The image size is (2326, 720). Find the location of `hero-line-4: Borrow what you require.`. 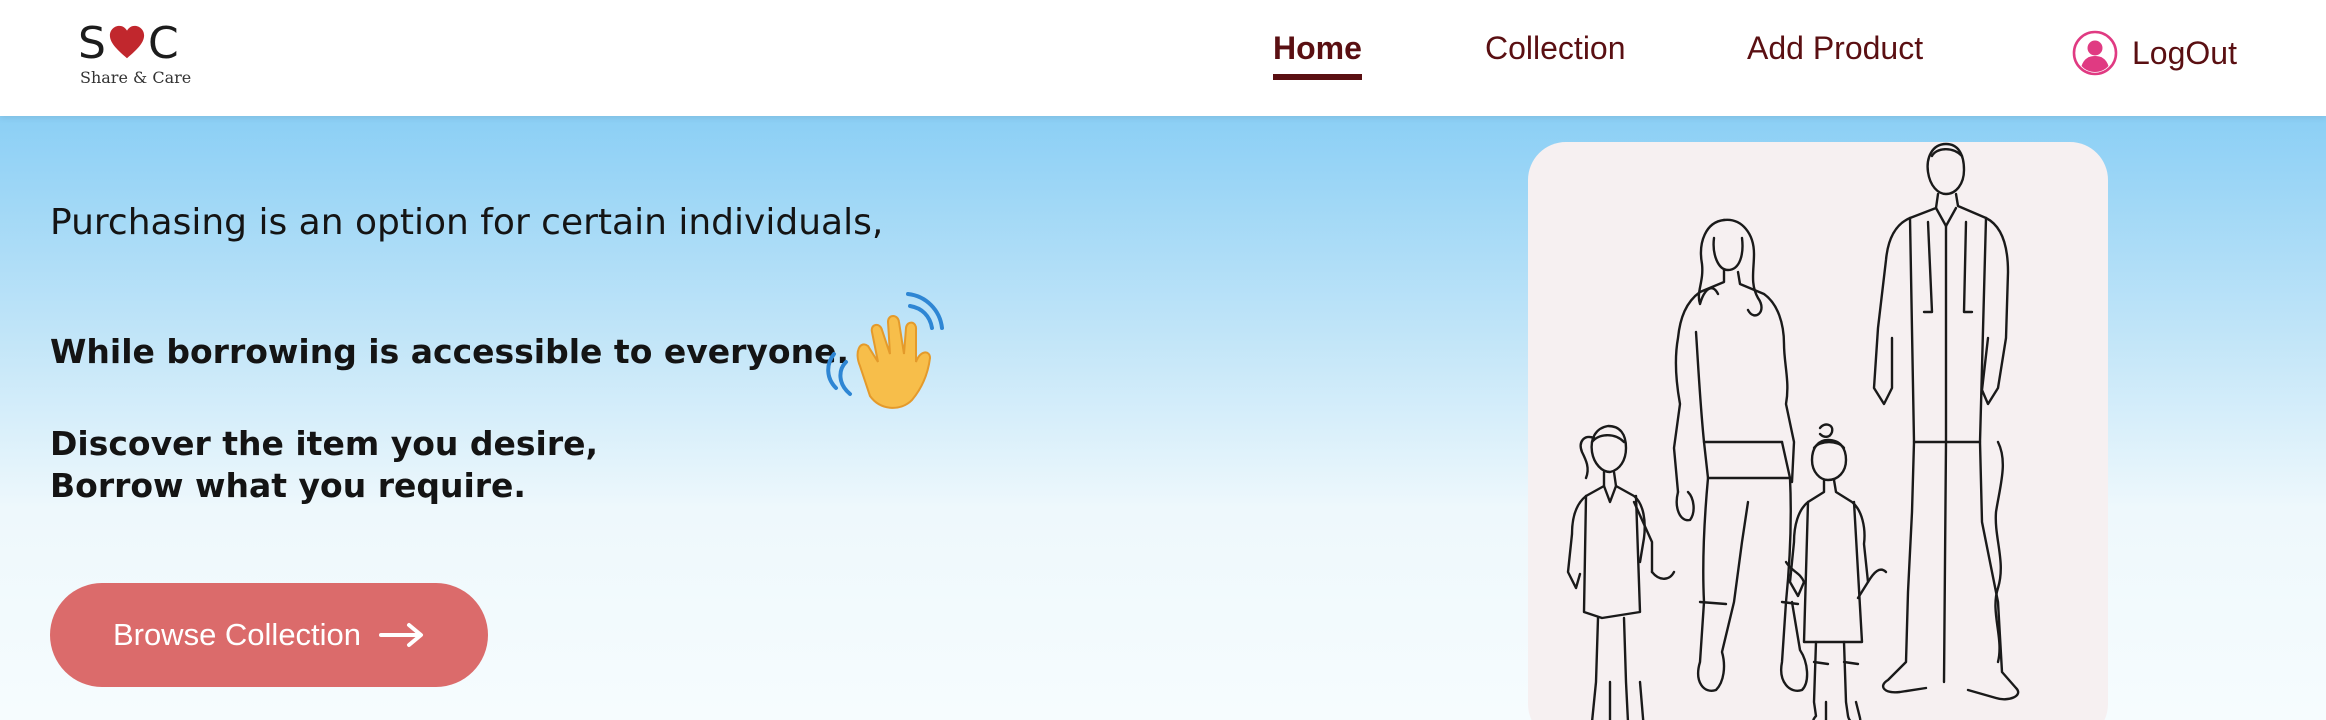

hero-line-4: Borrow what you require. is located at coordinates (288, 485).